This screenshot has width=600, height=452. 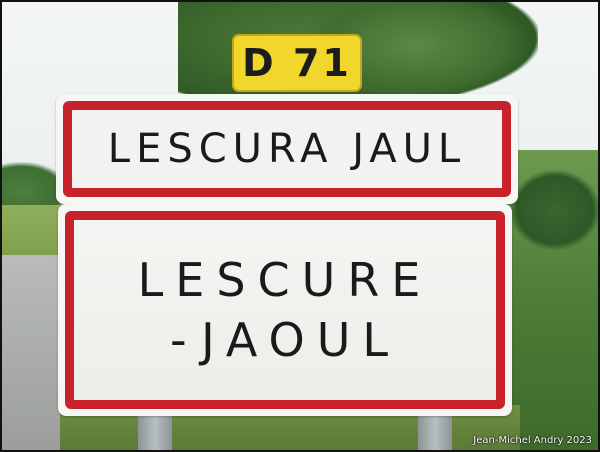 I want to click on occitan-name-text: LESCURA JAUL, so click(x=287, y=149).